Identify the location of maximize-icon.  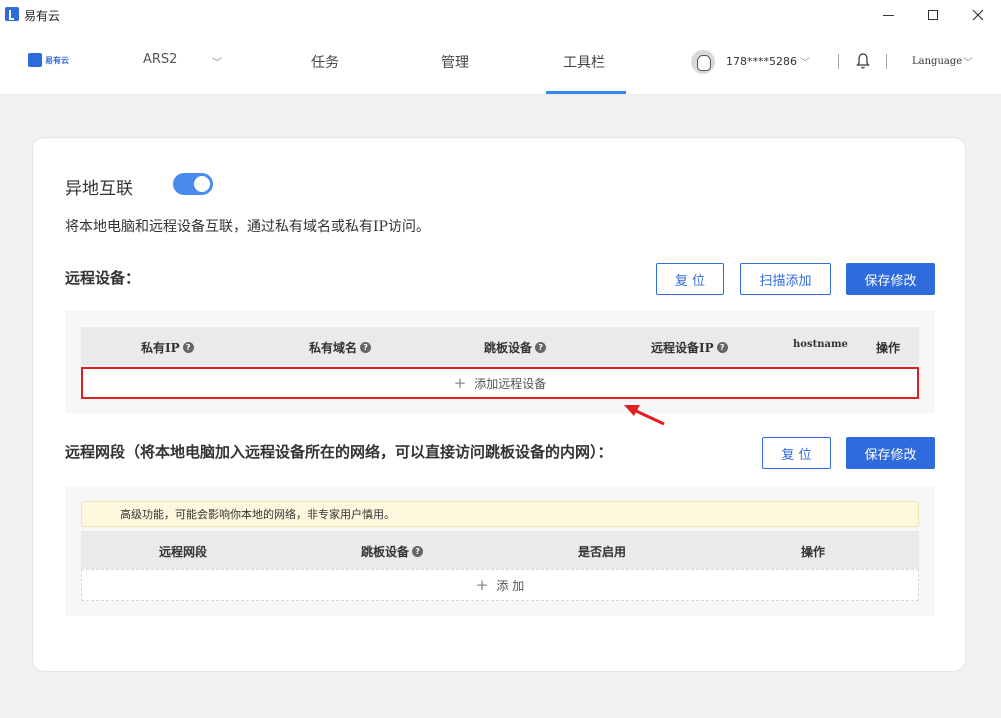
(933, 15).